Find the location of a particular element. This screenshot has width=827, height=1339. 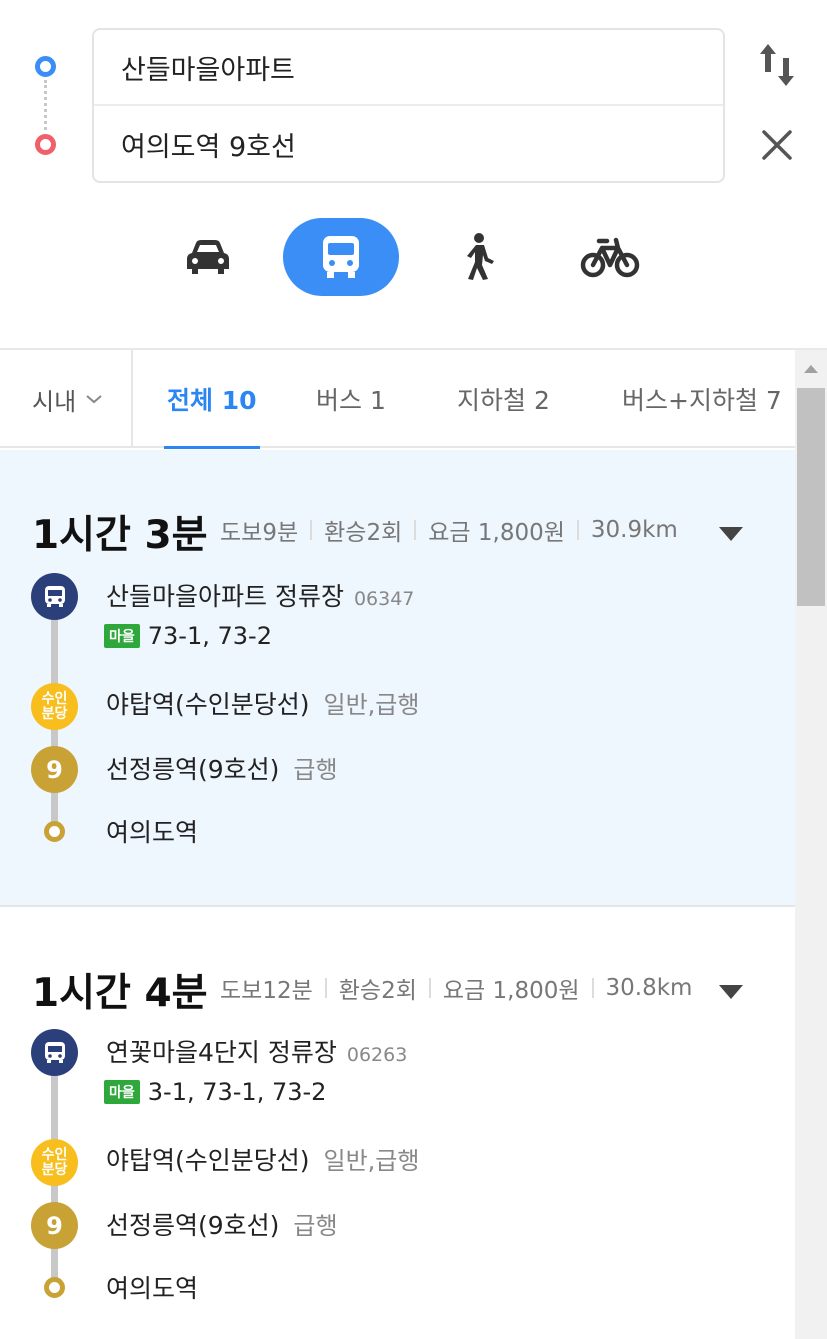

chevron-down-icon is located at coordinates (94, 399).